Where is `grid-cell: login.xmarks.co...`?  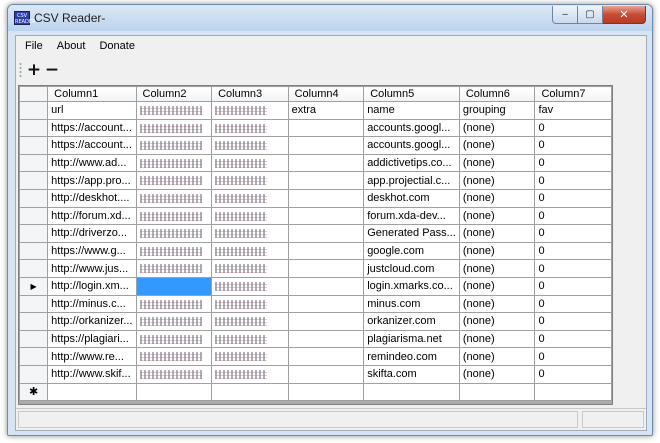
grid-cell: login.xmarks.co... is located at coordinates (411, 286).